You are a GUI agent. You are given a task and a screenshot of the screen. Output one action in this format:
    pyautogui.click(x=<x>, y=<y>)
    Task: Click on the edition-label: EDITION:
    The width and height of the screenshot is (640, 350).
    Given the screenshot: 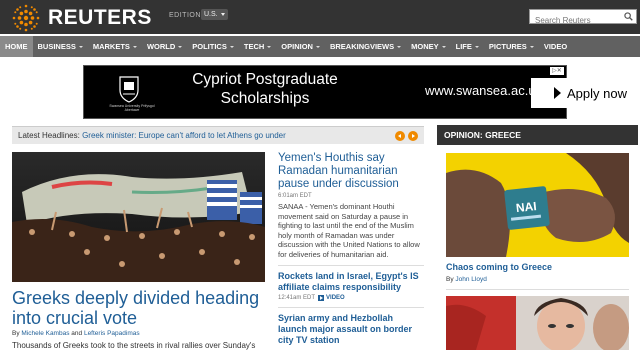 What is the action you would take?
    pyautogui.click(x=186, y=15)
    